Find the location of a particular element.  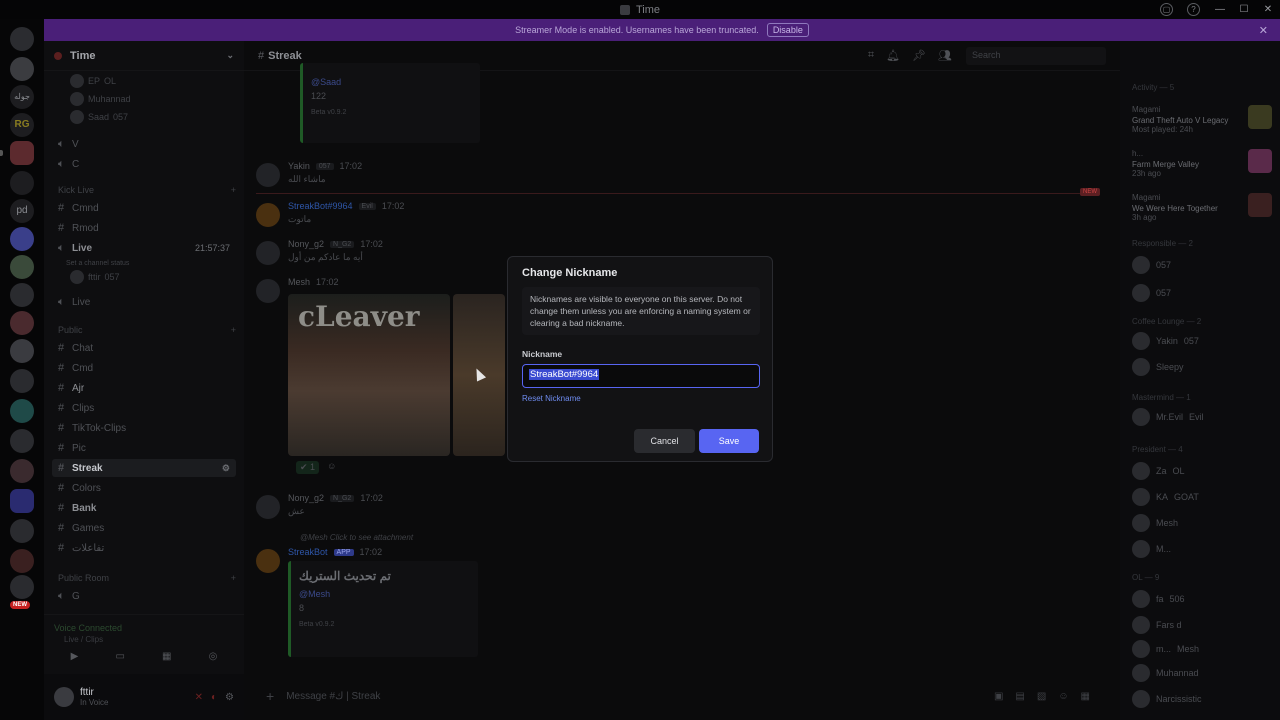

author-name: Yakin is located at coordinates (299, 166).